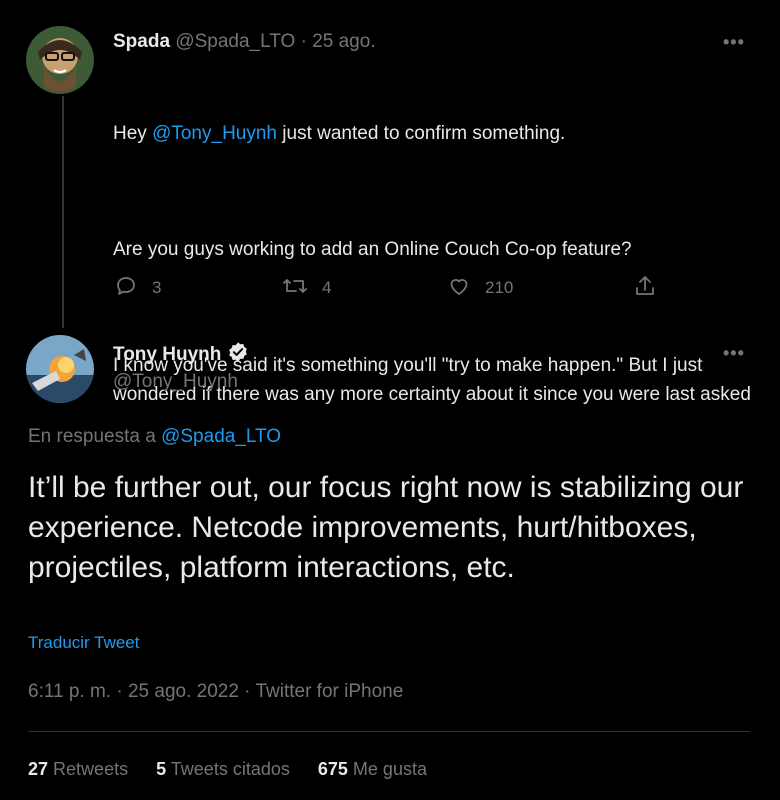 This screenshot has width=780, height=800. Describe the element at coordinates (161, 769) in the screenshot. I see `quotes-count: 5` at that location.